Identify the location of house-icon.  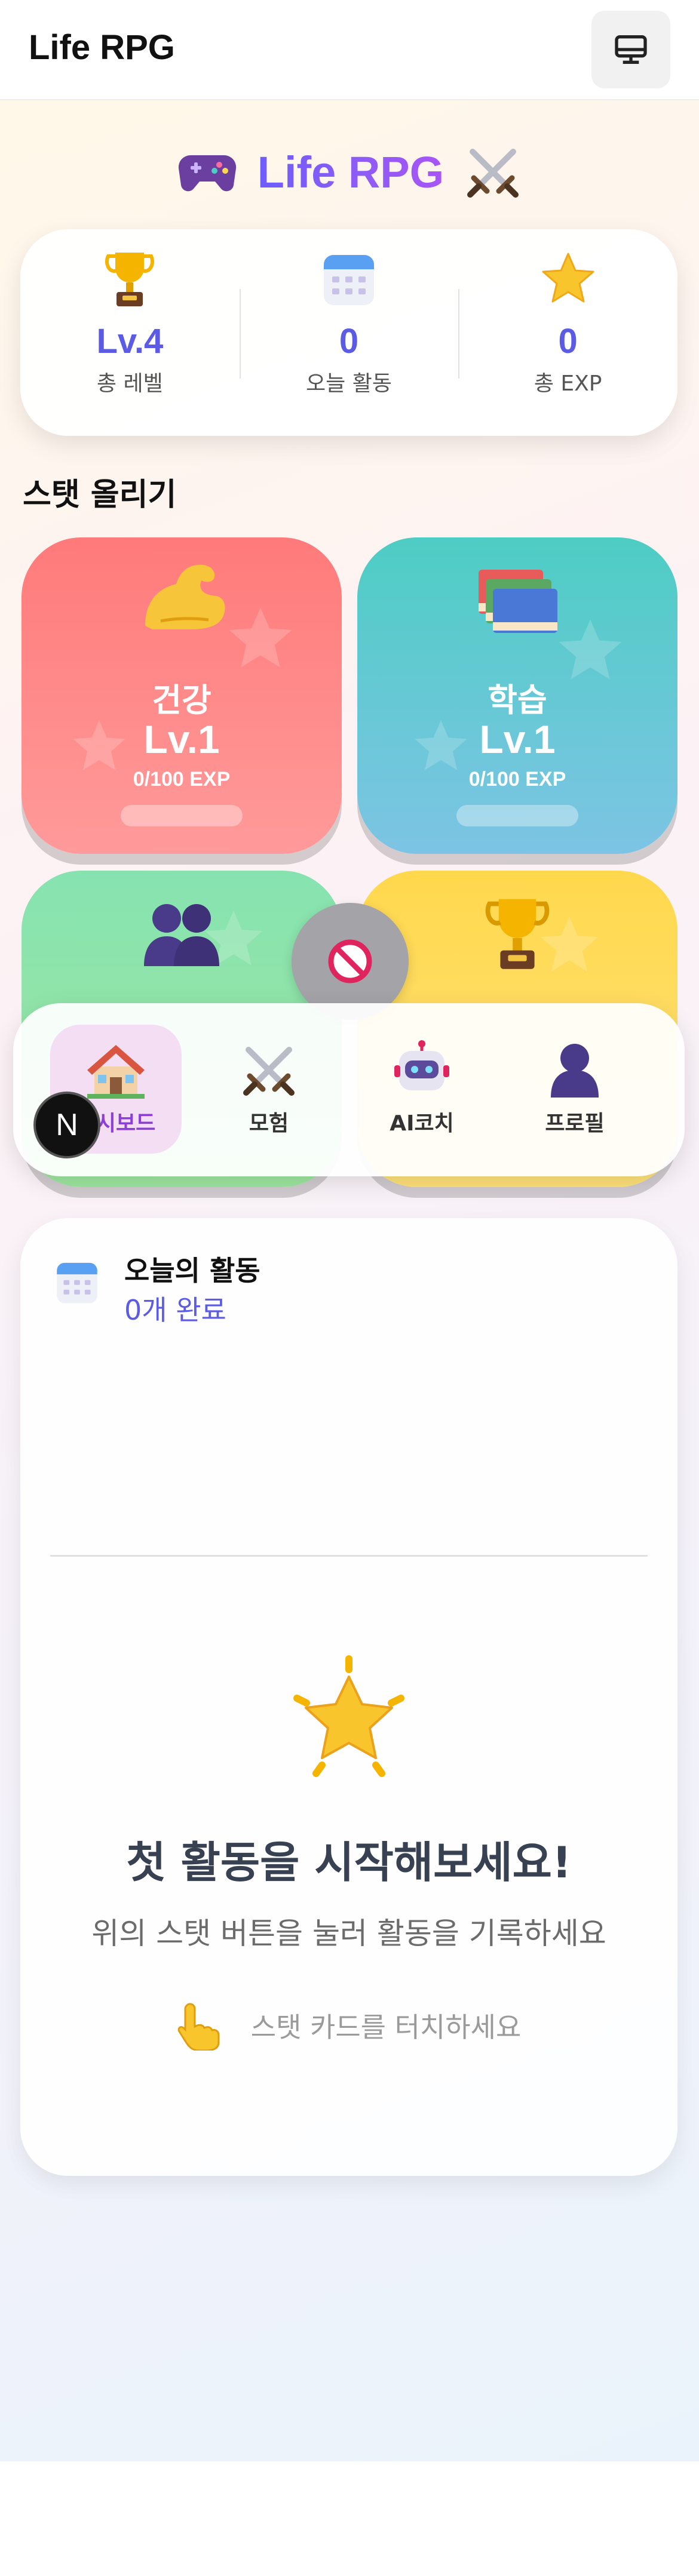
(116, 1072).